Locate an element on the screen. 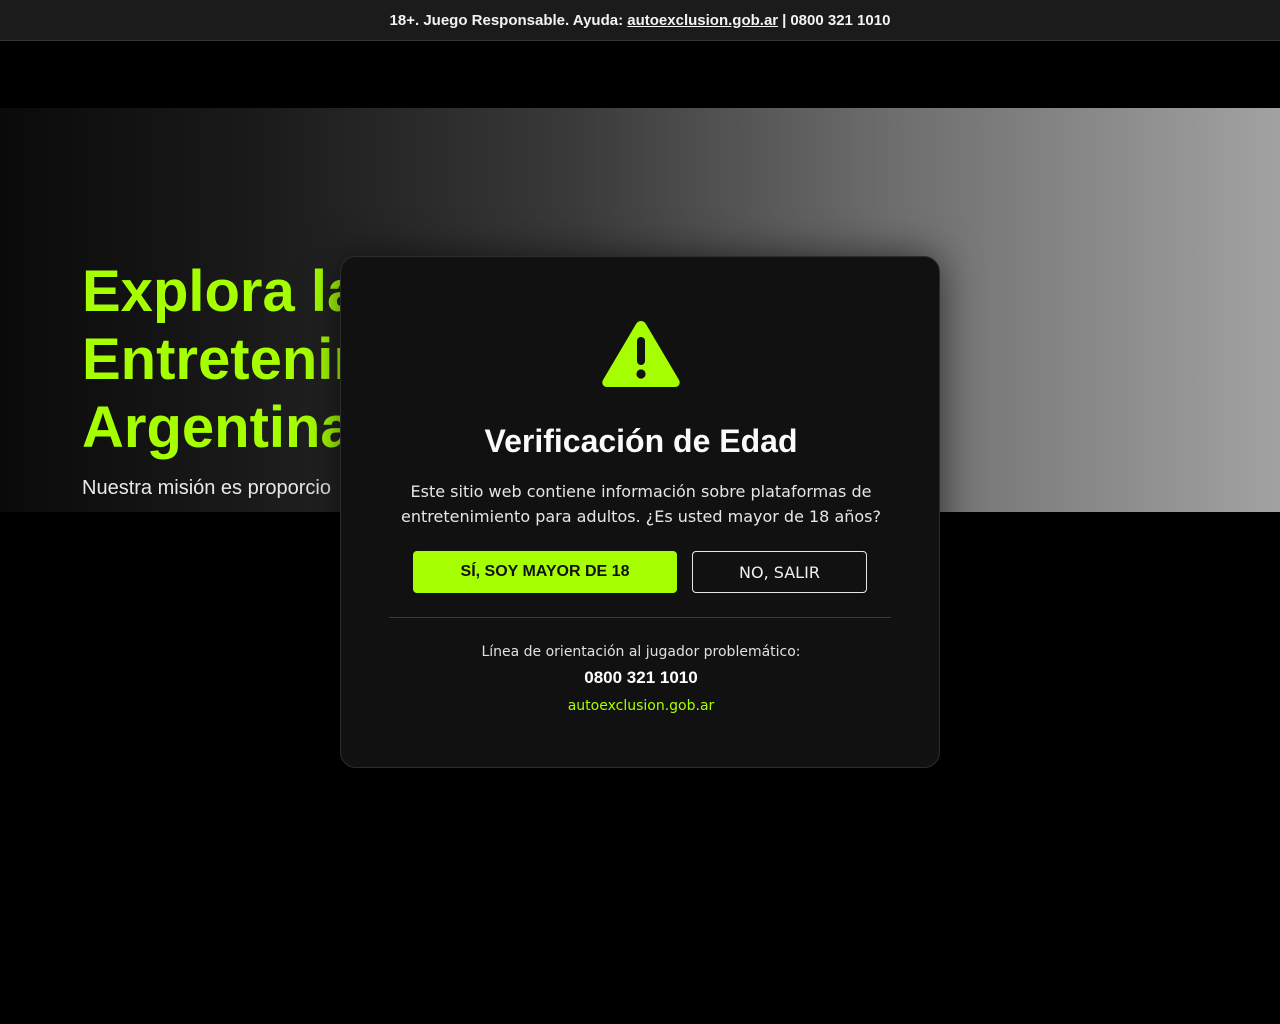  confirm-age-button: SÍ, SOY MAYOR DE 18 is located at coordinates (545, 572).